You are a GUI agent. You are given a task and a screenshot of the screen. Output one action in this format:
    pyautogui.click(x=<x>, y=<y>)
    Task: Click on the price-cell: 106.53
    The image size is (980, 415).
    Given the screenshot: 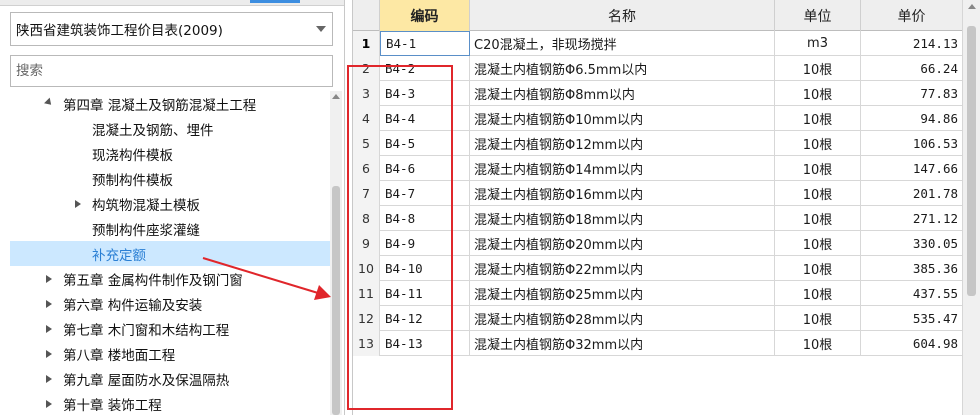 What is the action you would take?
    pyautogui.click(x=911, y=143)
    